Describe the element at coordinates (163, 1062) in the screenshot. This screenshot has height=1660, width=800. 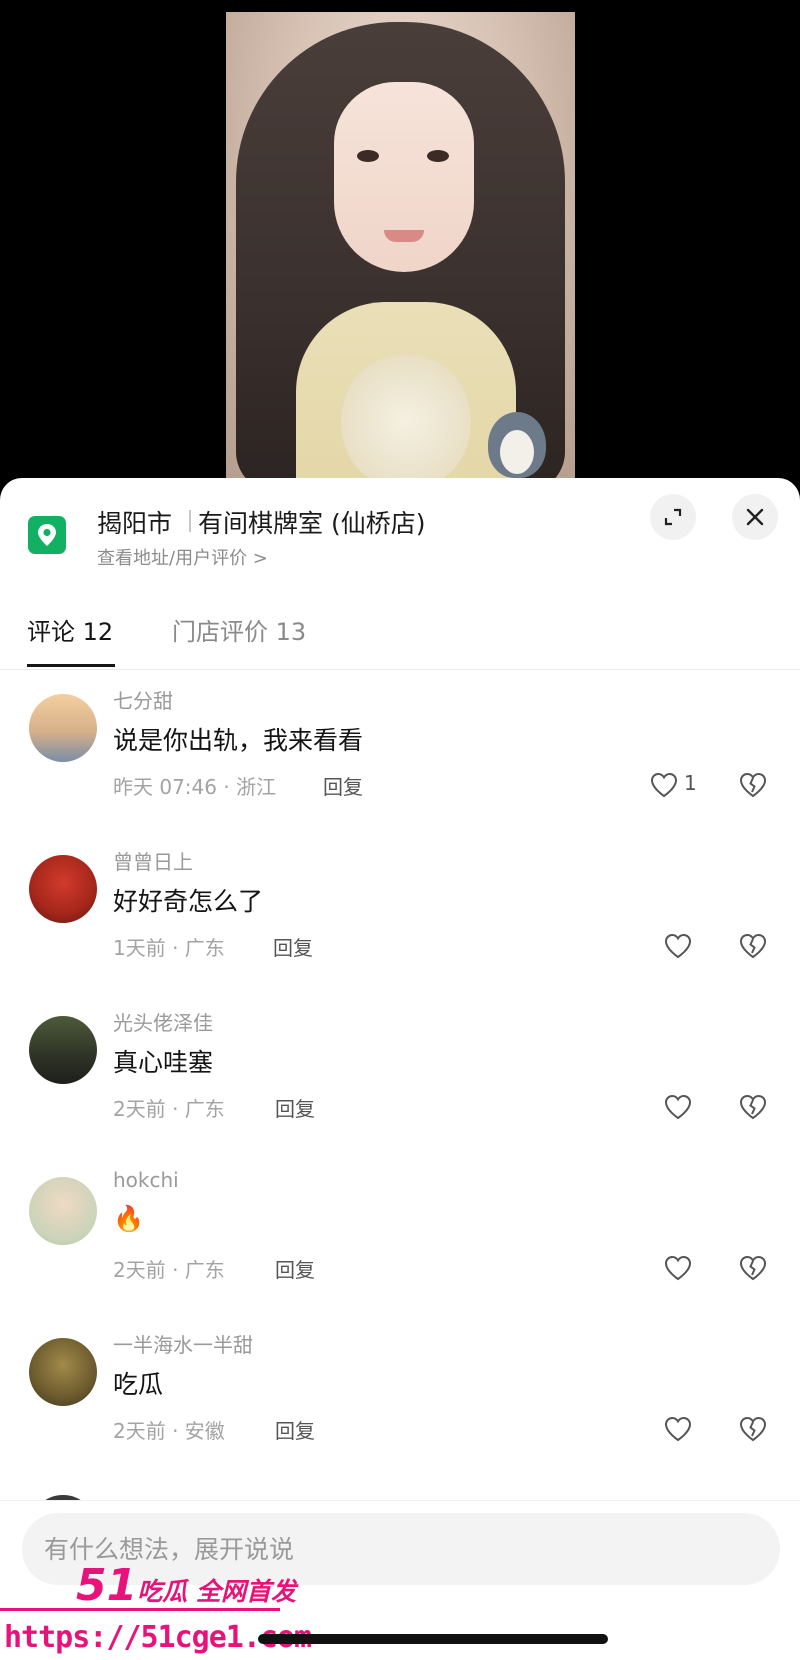
I see `comment-text: 真心哇塞` at that location.